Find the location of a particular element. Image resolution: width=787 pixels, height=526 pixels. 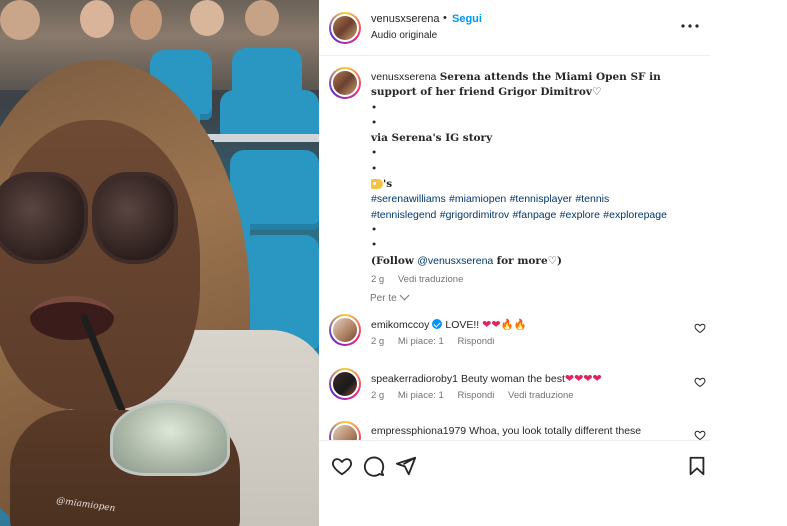

author-avatar is located at coordinates (345, 28).